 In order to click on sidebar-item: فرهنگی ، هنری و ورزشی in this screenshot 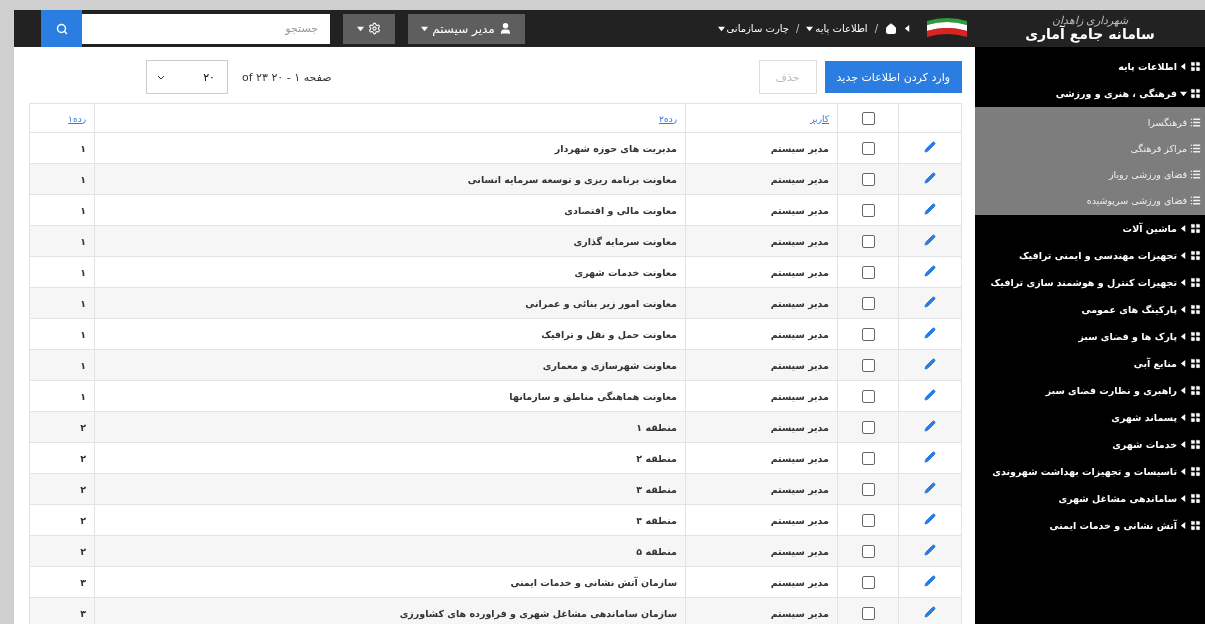, I will do `click(1090, 93)`.